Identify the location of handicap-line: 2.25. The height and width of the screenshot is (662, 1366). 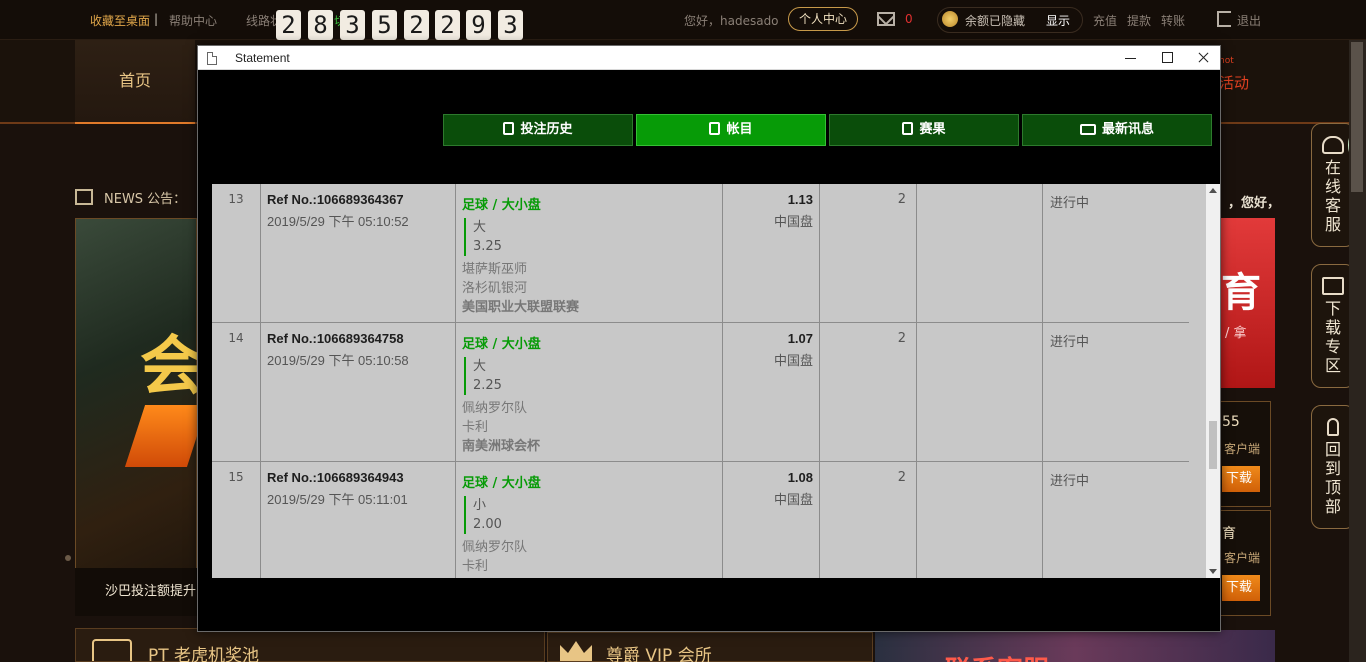
(487, 385).